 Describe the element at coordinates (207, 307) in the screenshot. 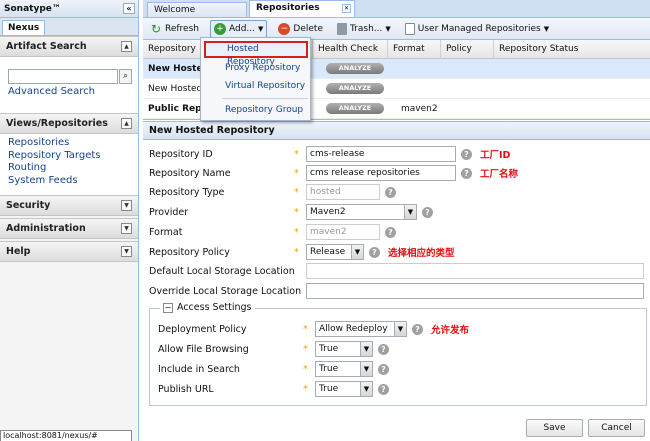

I see `access-settings-legend: − Access Settings` at that location.